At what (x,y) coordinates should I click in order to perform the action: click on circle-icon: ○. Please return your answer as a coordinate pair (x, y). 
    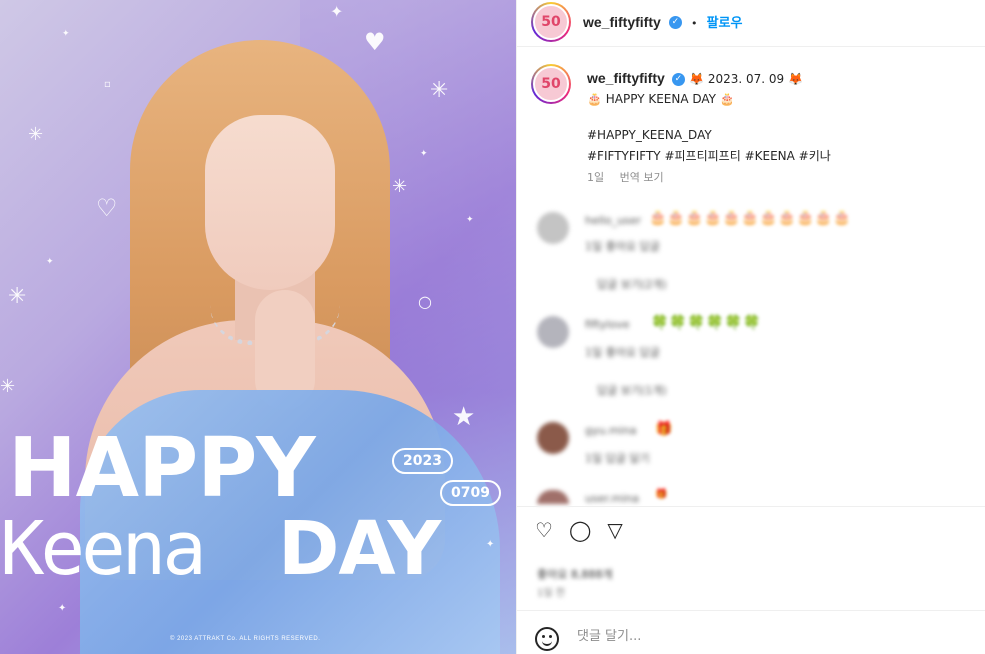
    Looking at the image, I should click on (425, 301).